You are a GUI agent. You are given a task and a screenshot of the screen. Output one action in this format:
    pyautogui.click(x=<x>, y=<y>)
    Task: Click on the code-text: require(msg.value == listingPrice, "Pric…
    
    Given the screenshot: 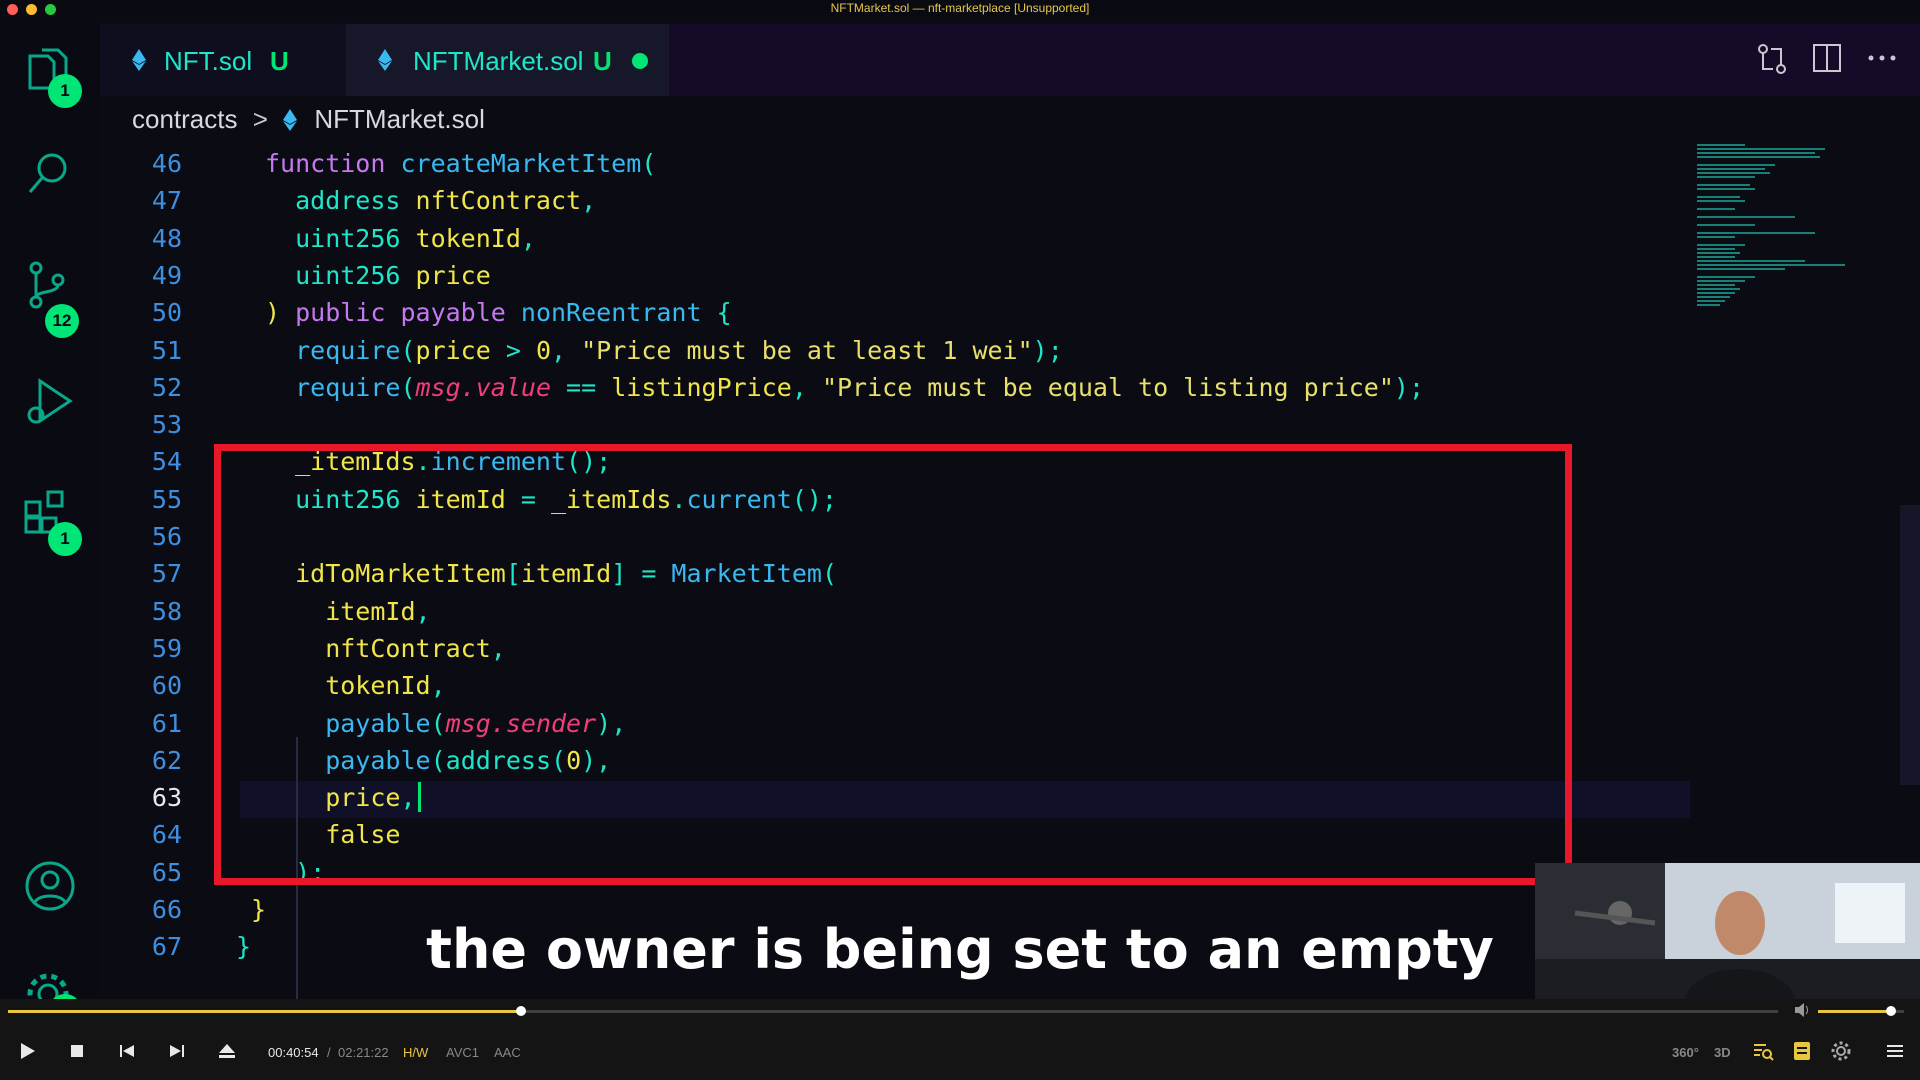 What is the action you would take?
    pyautogui.click(x=844, y=387)
    